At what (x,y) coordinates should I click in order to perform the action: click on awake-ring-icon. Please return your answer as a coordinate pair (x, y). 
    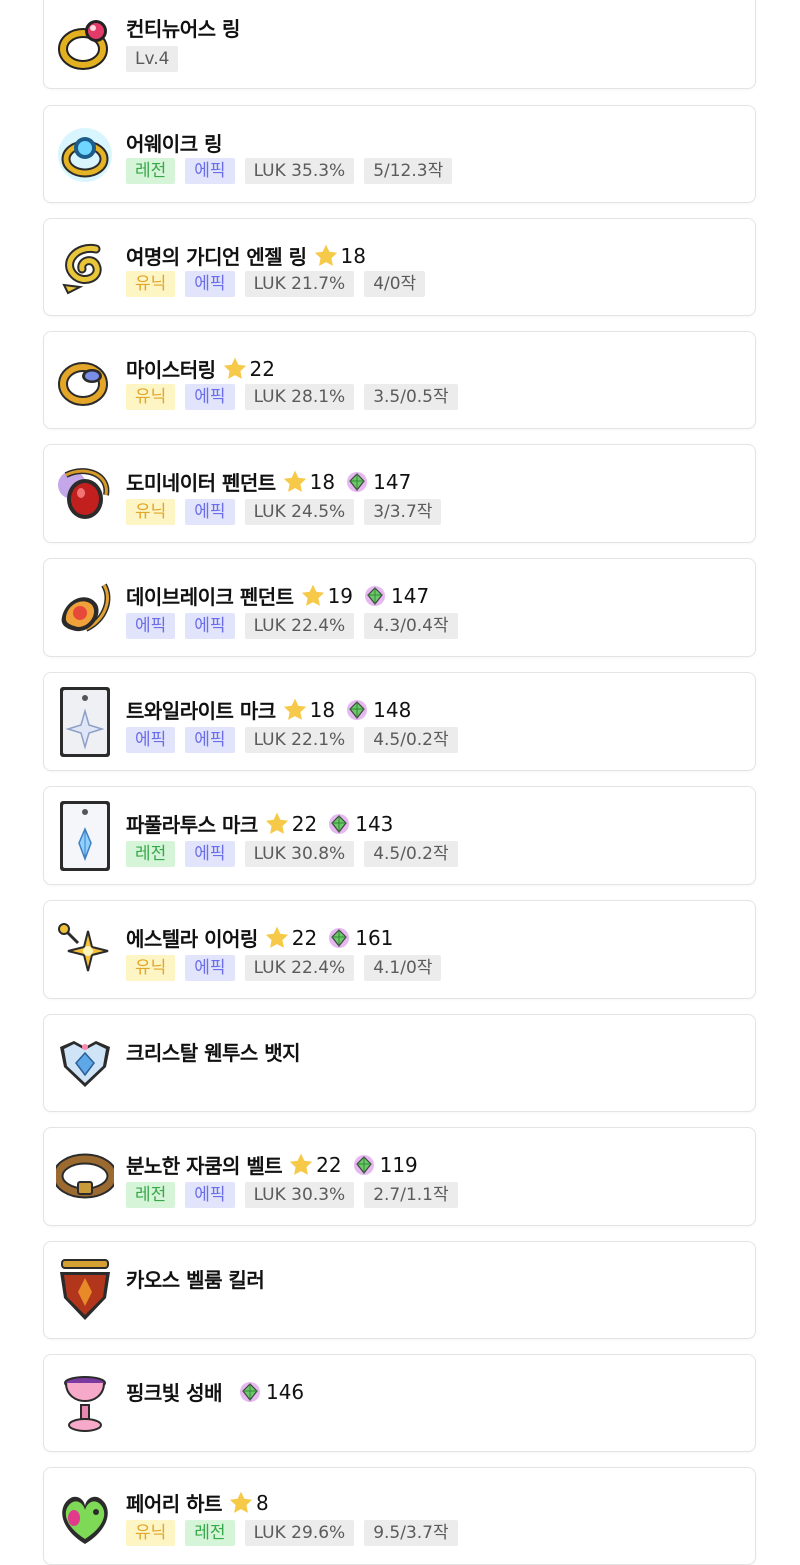
    Looking at the image, I should click on (85, 155).